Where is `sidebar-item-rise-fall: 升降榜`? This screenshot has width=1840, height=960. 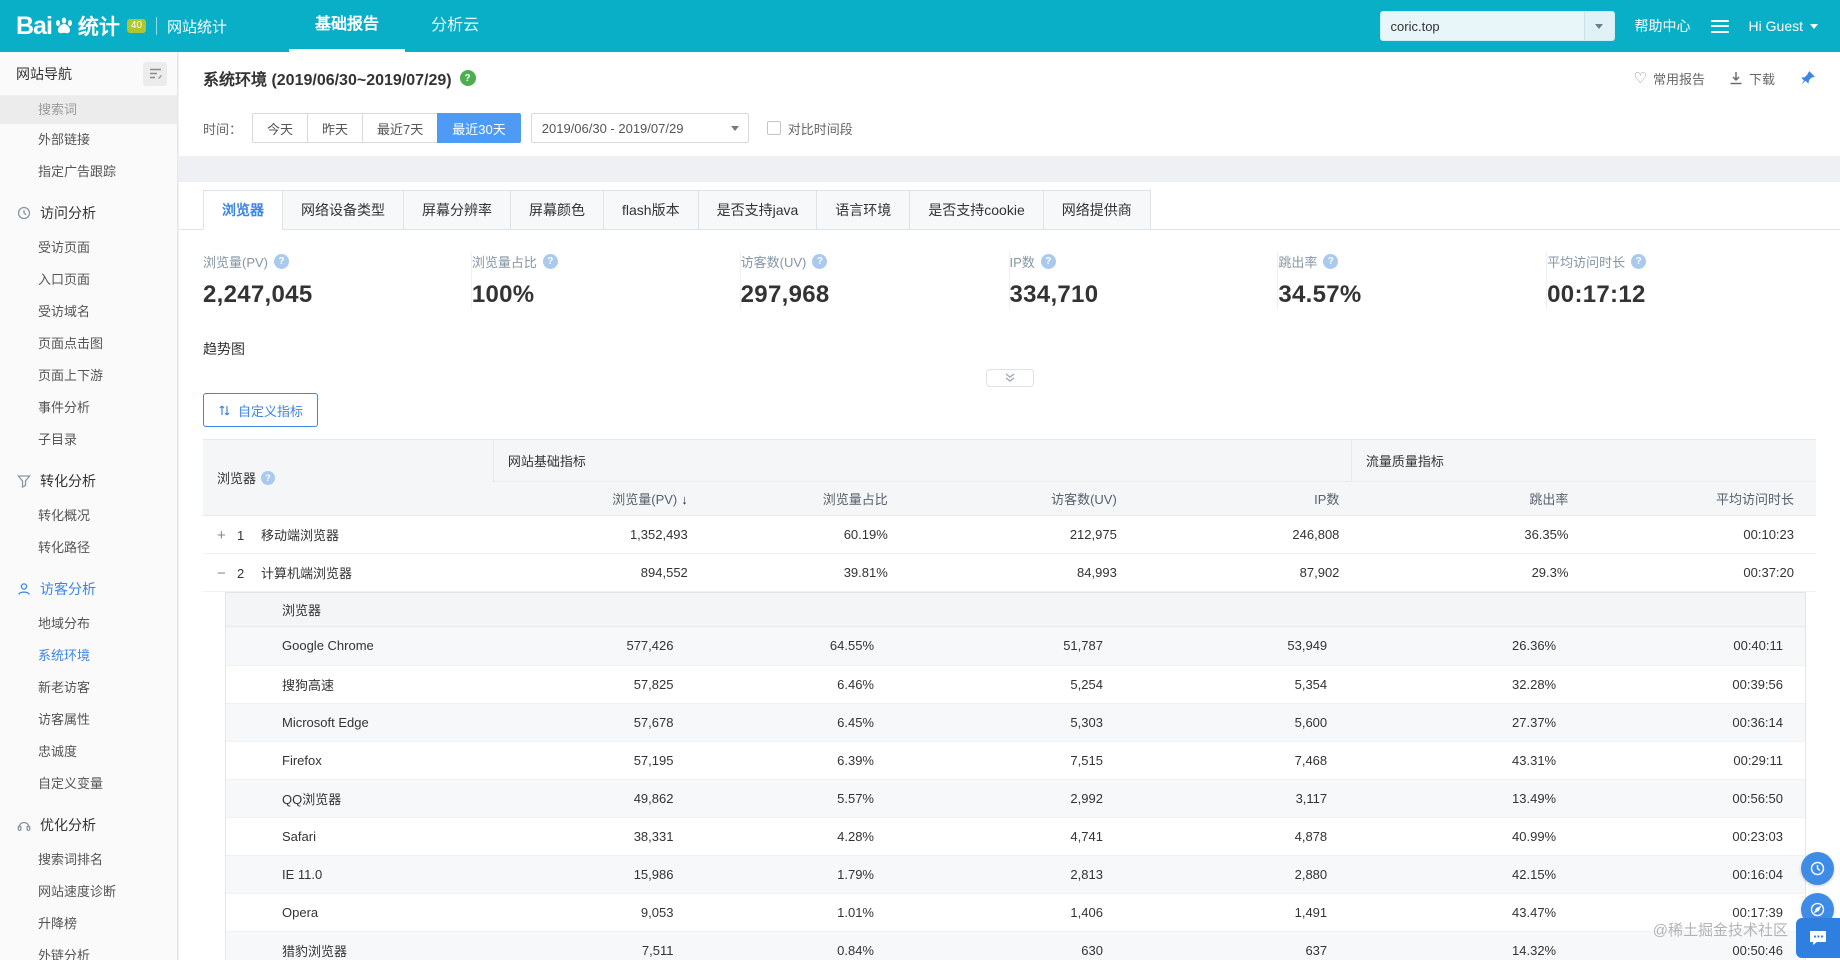
sidebar-item-rise-fall: 升降榜 is located at coordinates (88, 924).